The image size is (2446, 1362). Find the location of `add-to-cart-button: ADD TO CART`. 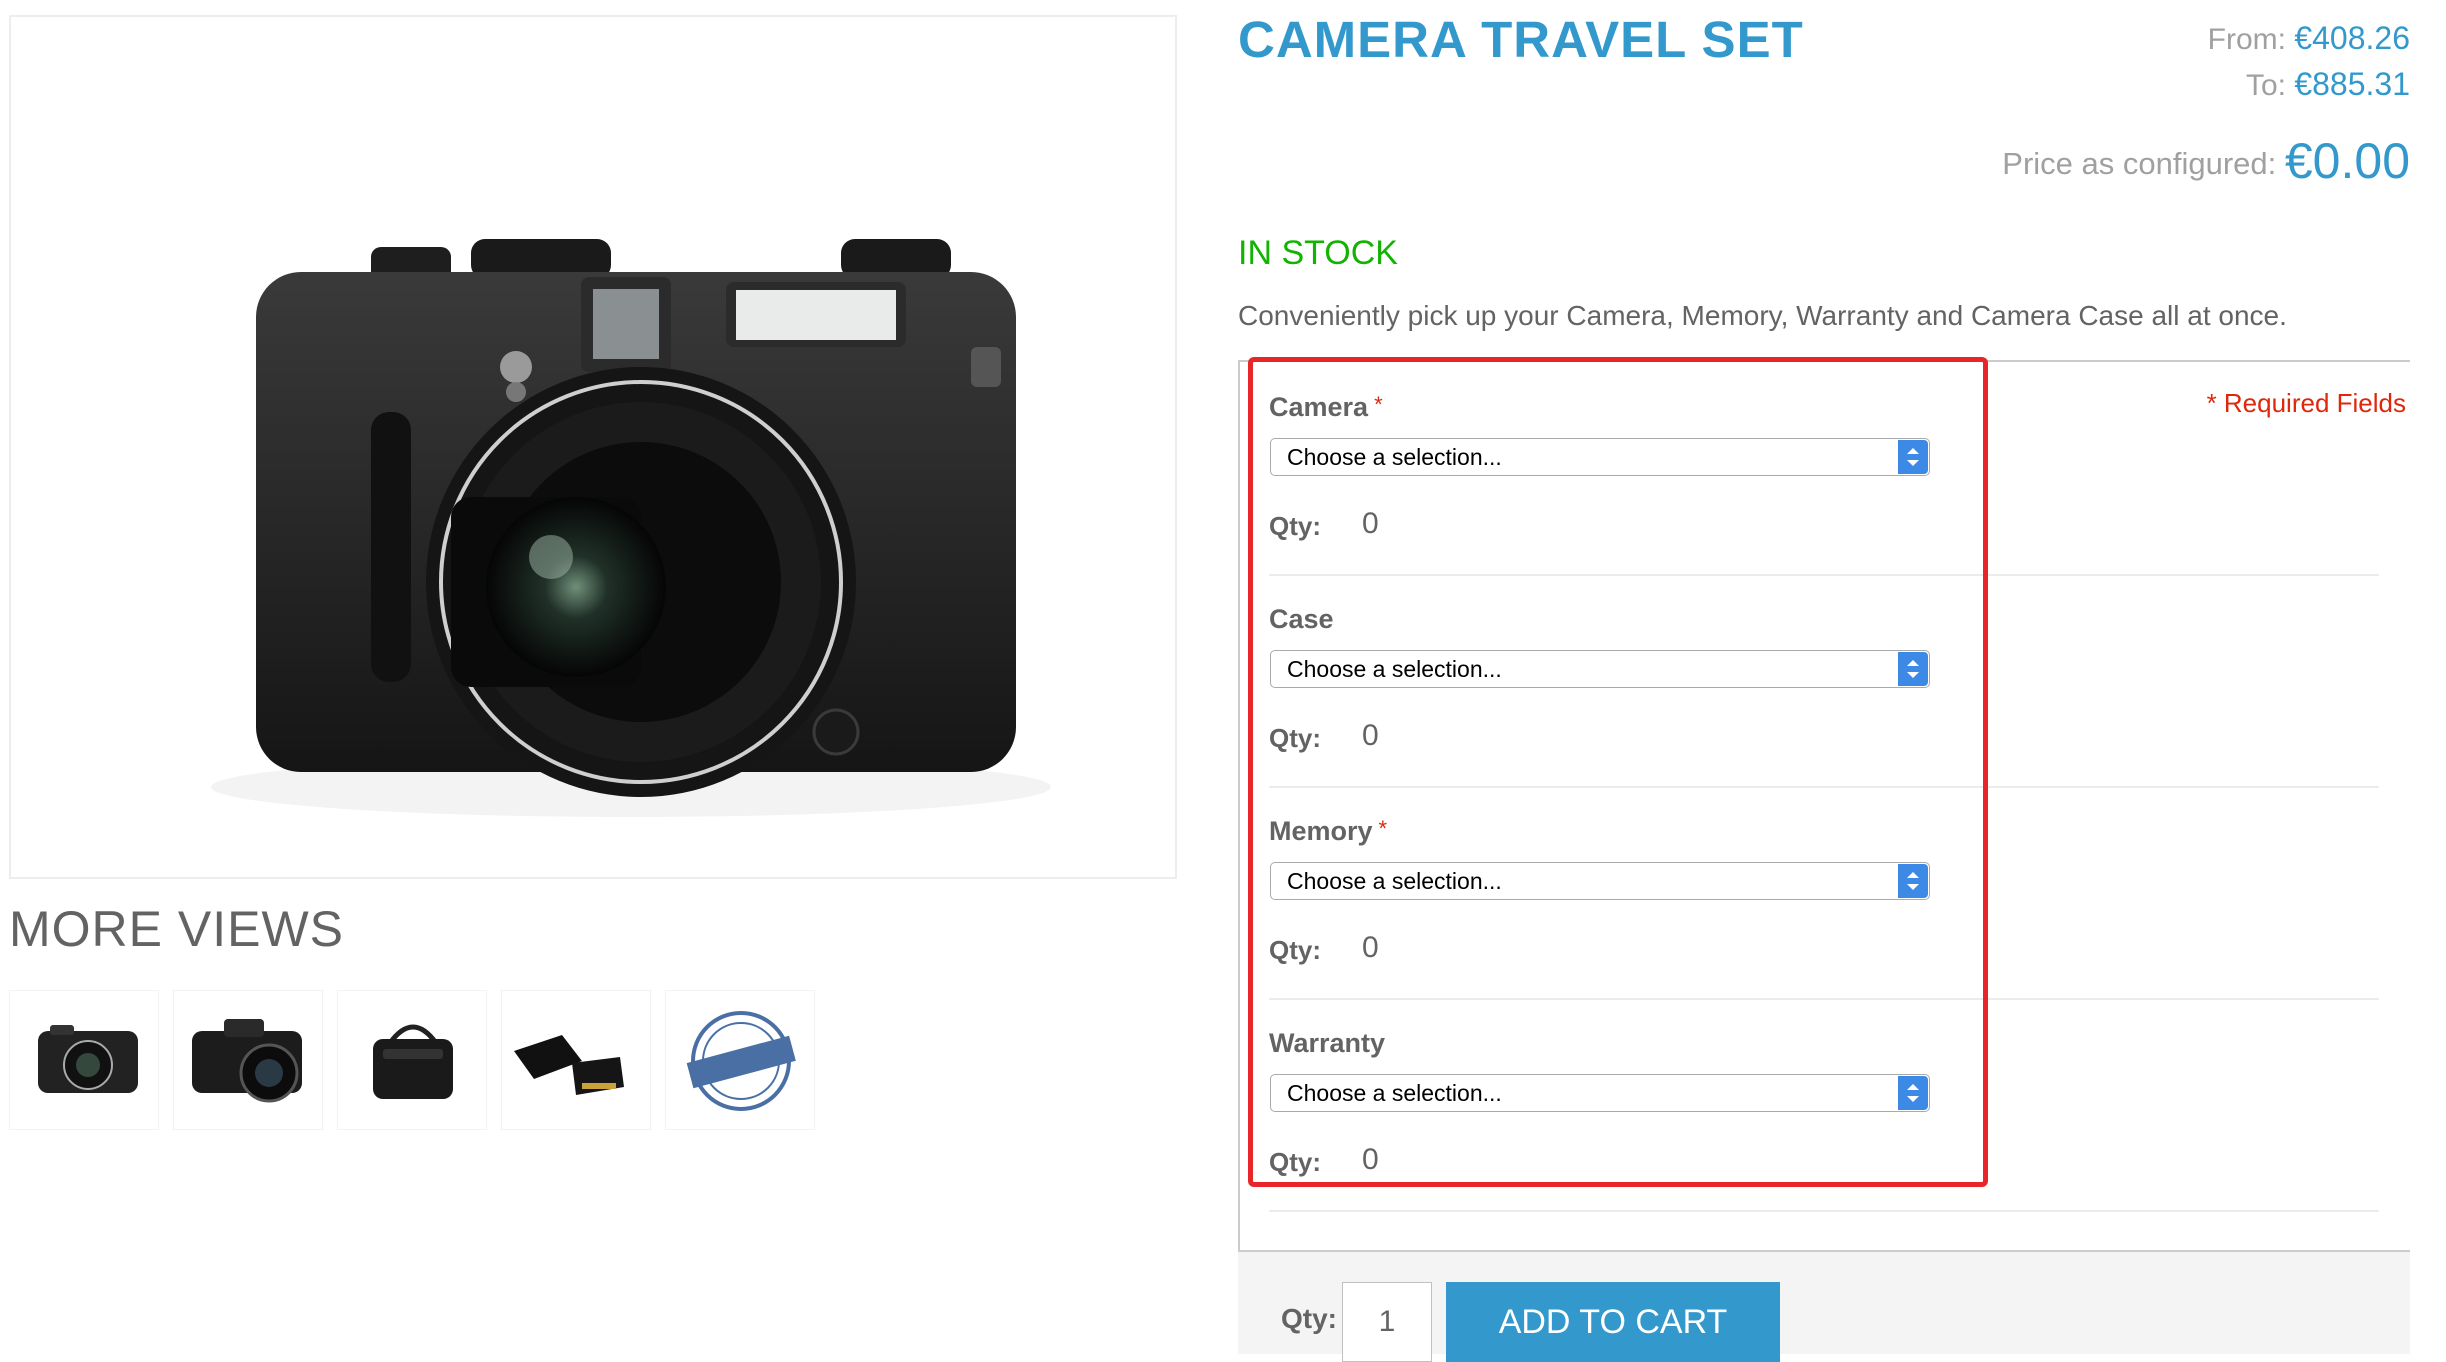

add-to-cart-button: ADD TO CART is located at coordinates (1613, 1322).